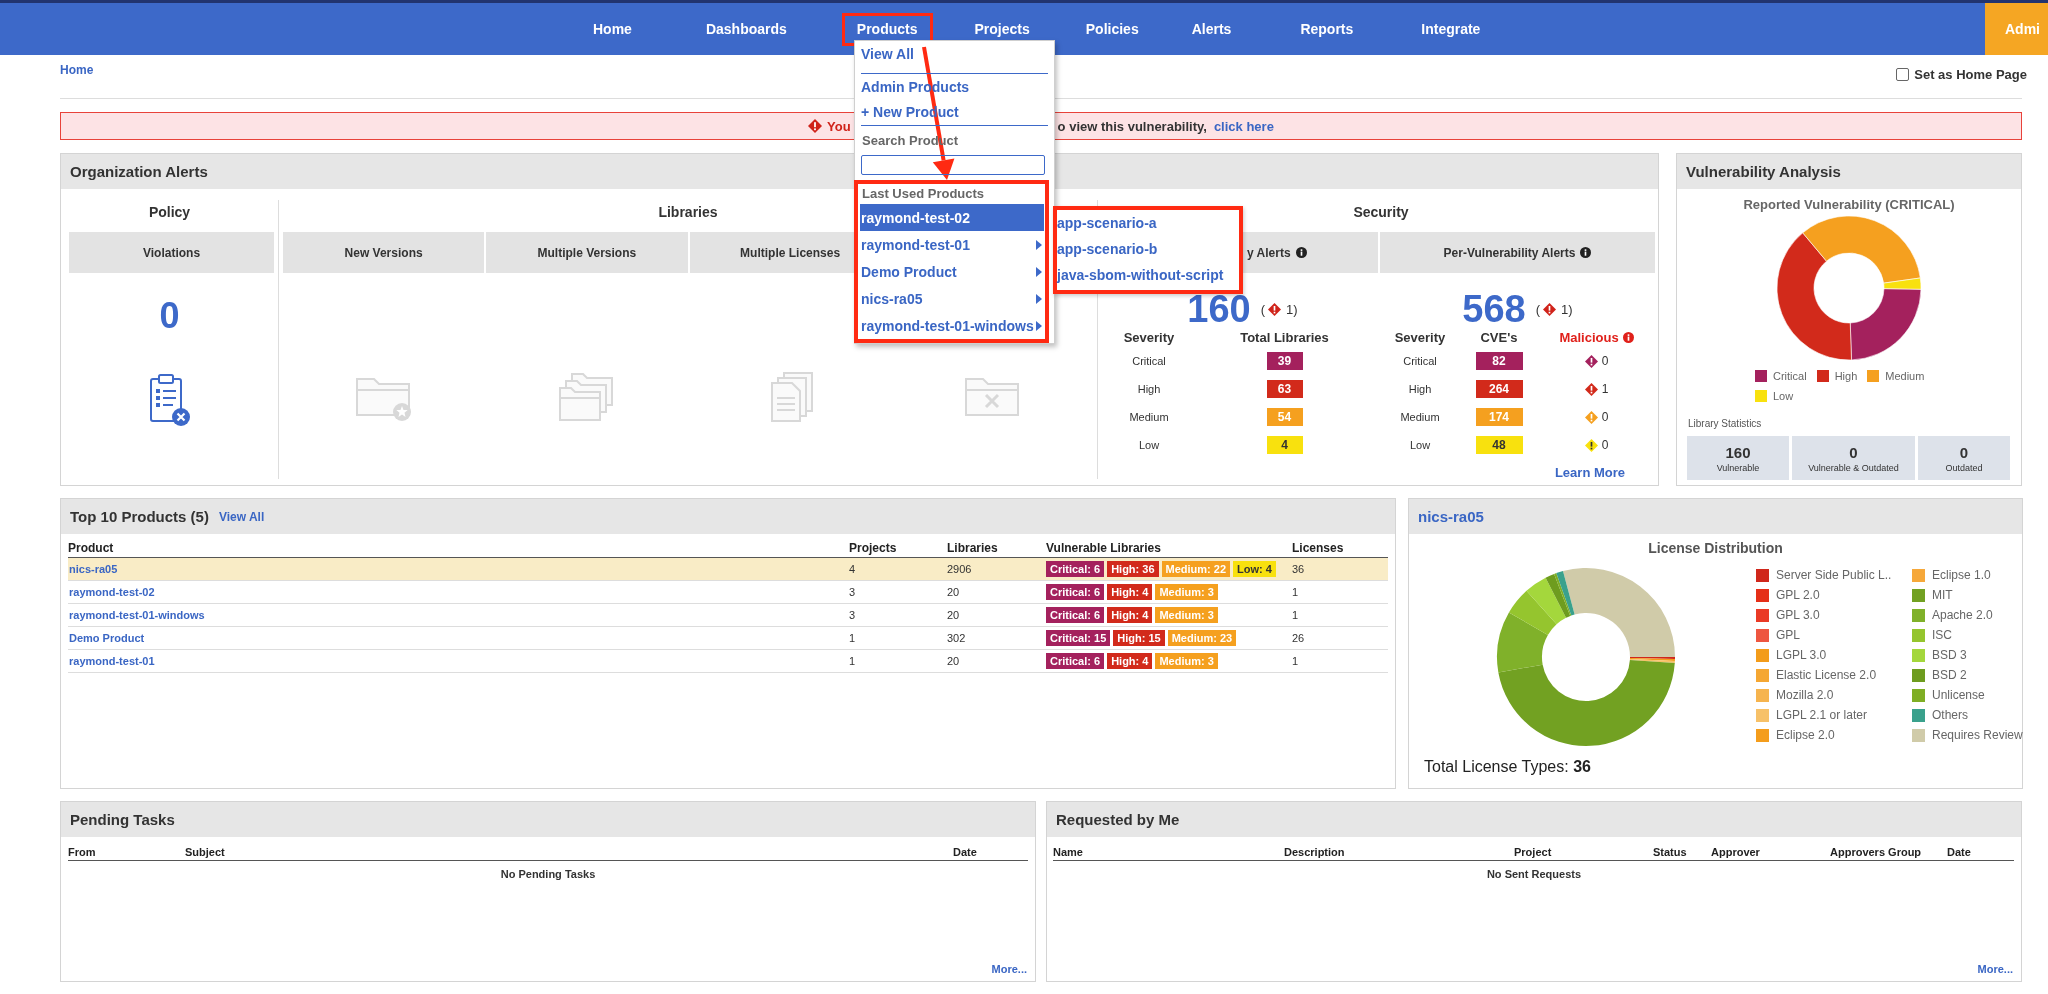 The image size is (2048, 994). Describe the element at coordinates (1292, 309) in the screenshot. I see `note-text: 1)` at that location.